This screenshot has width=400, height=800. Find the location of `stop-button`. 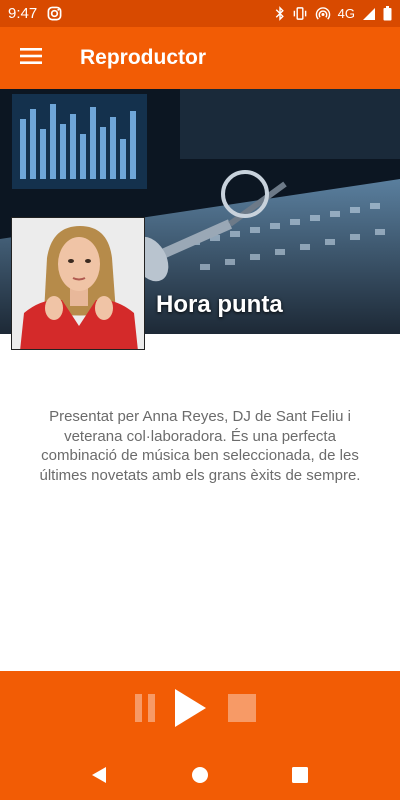

stop-button is located at coordinates (242, 708).